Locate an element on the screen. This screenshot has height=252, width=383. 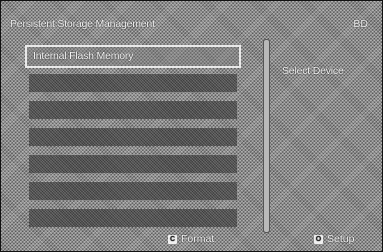
device-row-label: Internal Flash Memory is located at coordinates (83, 56).